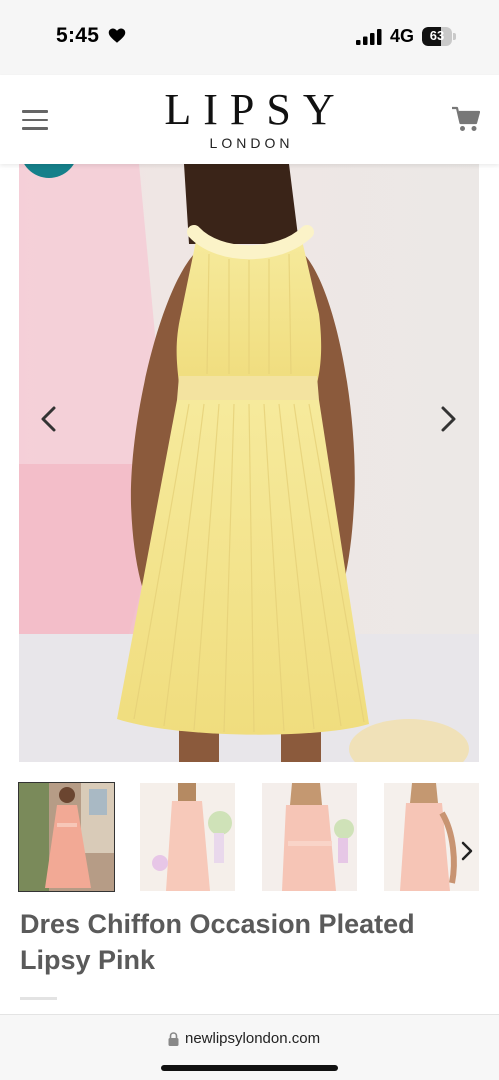 The width and height of the screenshot is (499, 1080). I want to click on logo: LIPSY LONDON, so click(249, 118).